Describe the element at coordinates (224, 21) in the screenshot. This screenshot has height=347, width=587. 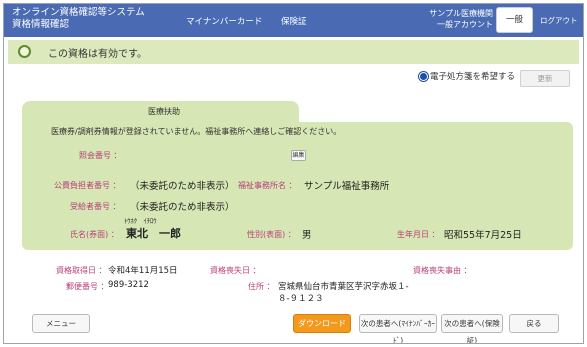
I see `nav-mynumber-card: マイナンバーカード` at that location.